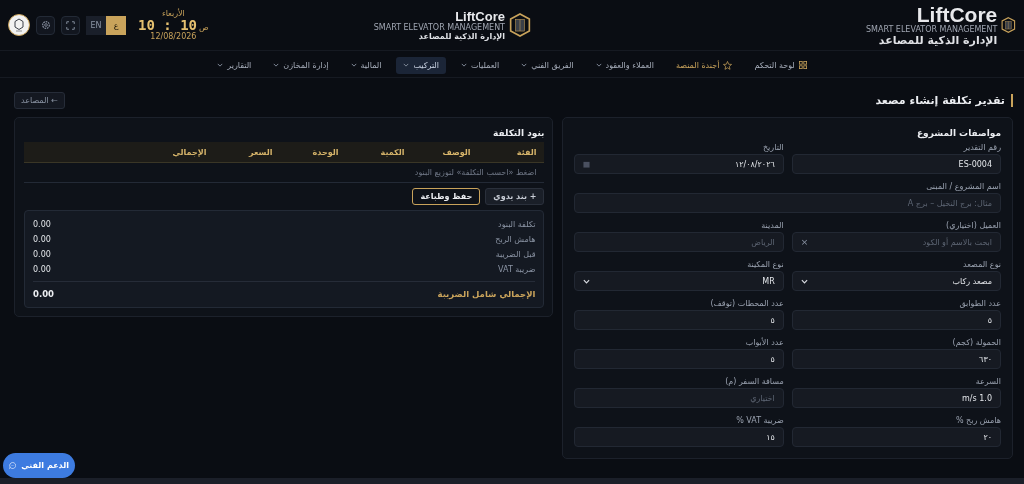 The width and height of the screenshot is (1024, 484). Describe the element at coordinates (896, 164) in the screenshot. I see `input-field: ES-0004` at that location.